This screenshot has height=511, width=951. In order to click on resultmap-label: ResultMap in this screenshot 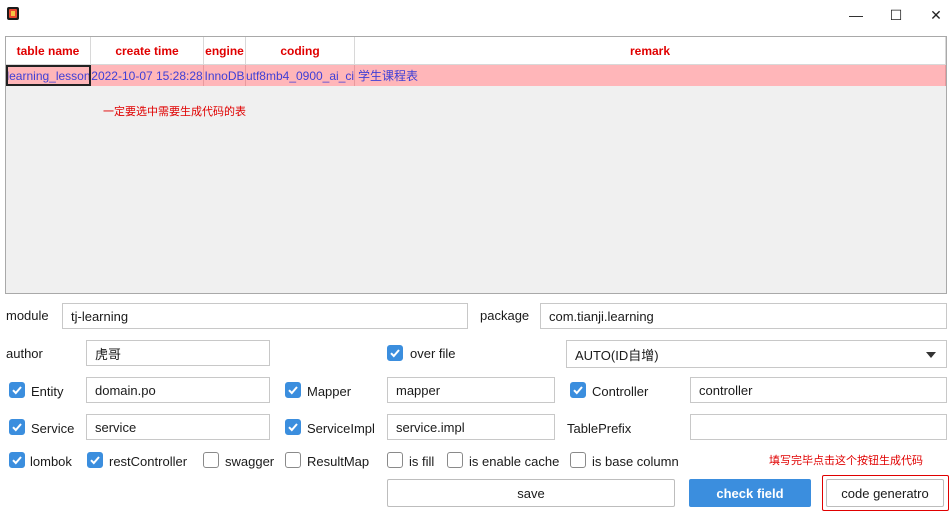, I will do `click(338, 461)`.